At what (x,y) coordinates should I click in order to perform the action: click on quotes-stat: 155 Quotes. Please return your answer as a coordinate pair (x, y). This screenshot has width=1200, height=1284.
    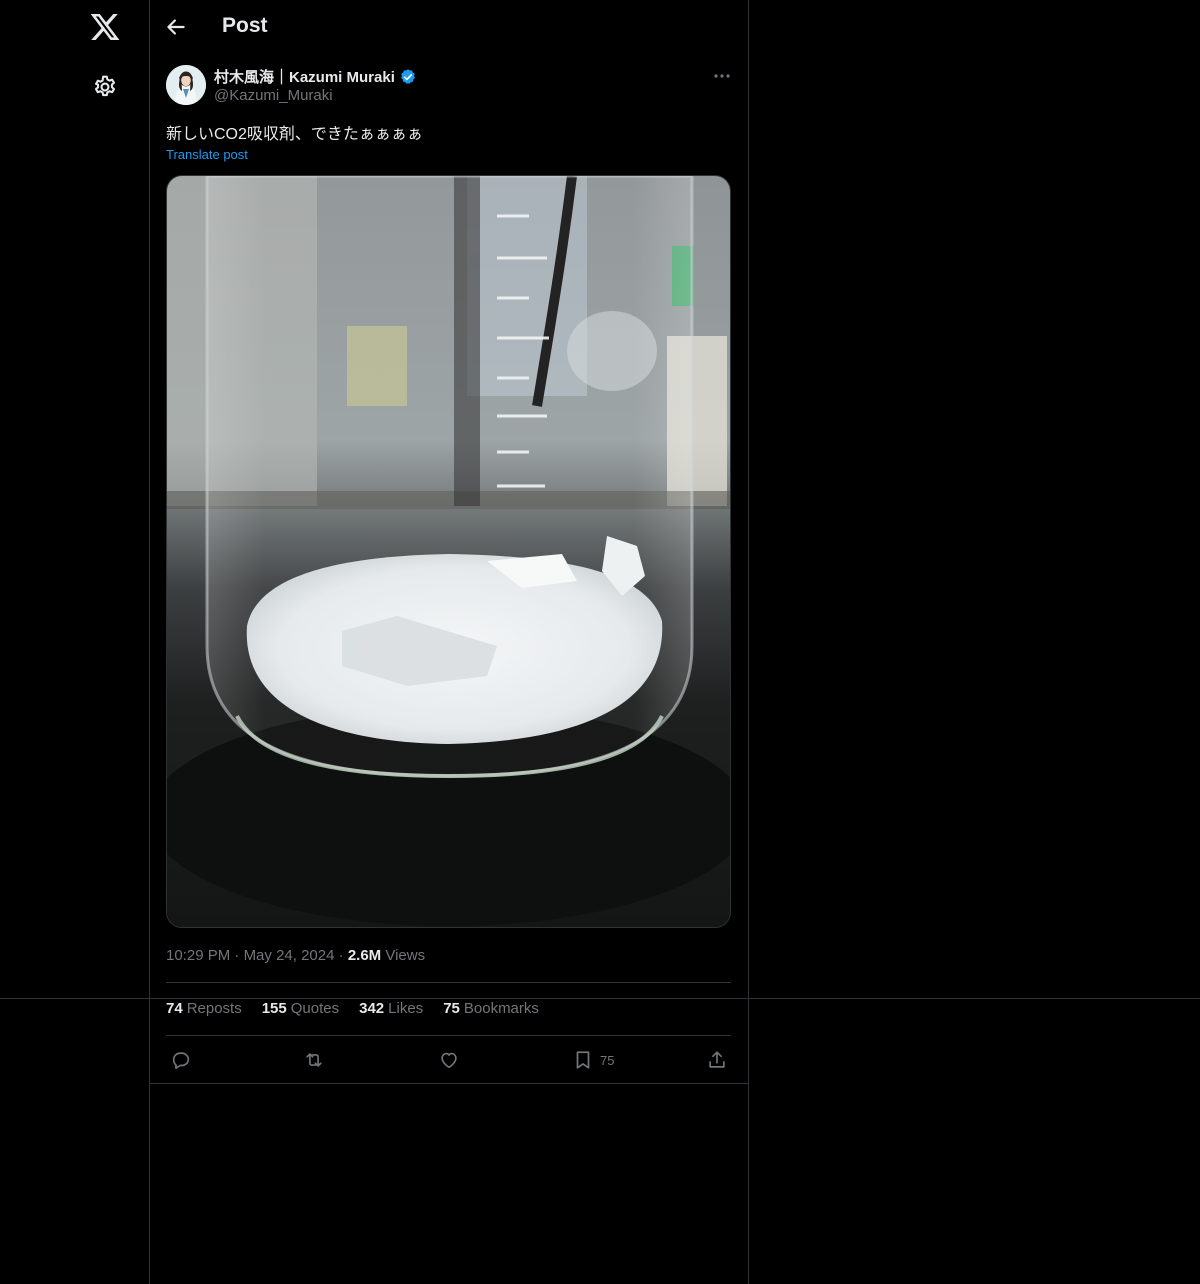
    Looking at the image, I should click on (300, 1008).